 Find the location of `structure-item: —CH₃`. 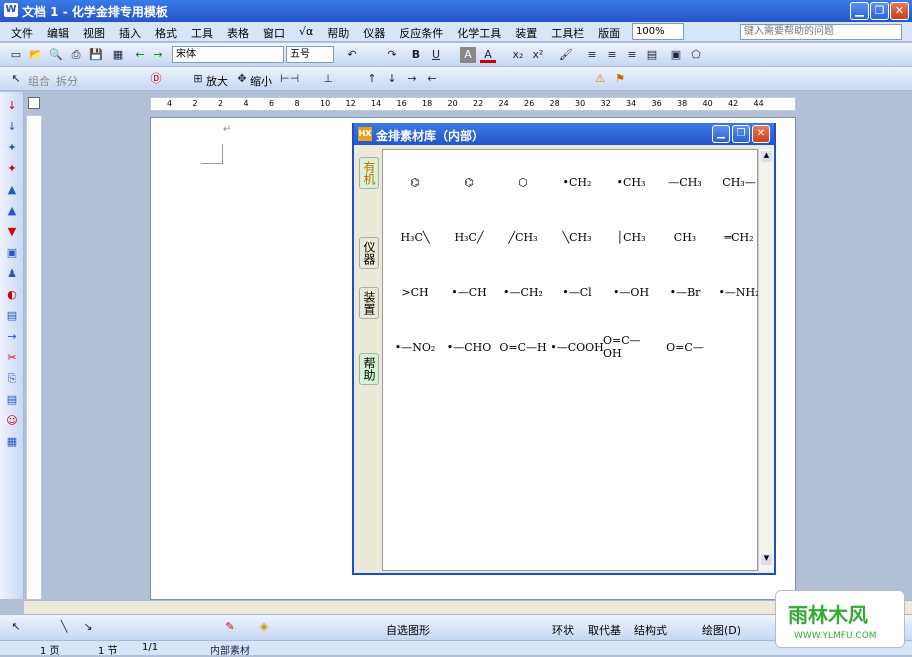

structure-item: —CH₃ is located at coordinates (685, 182).